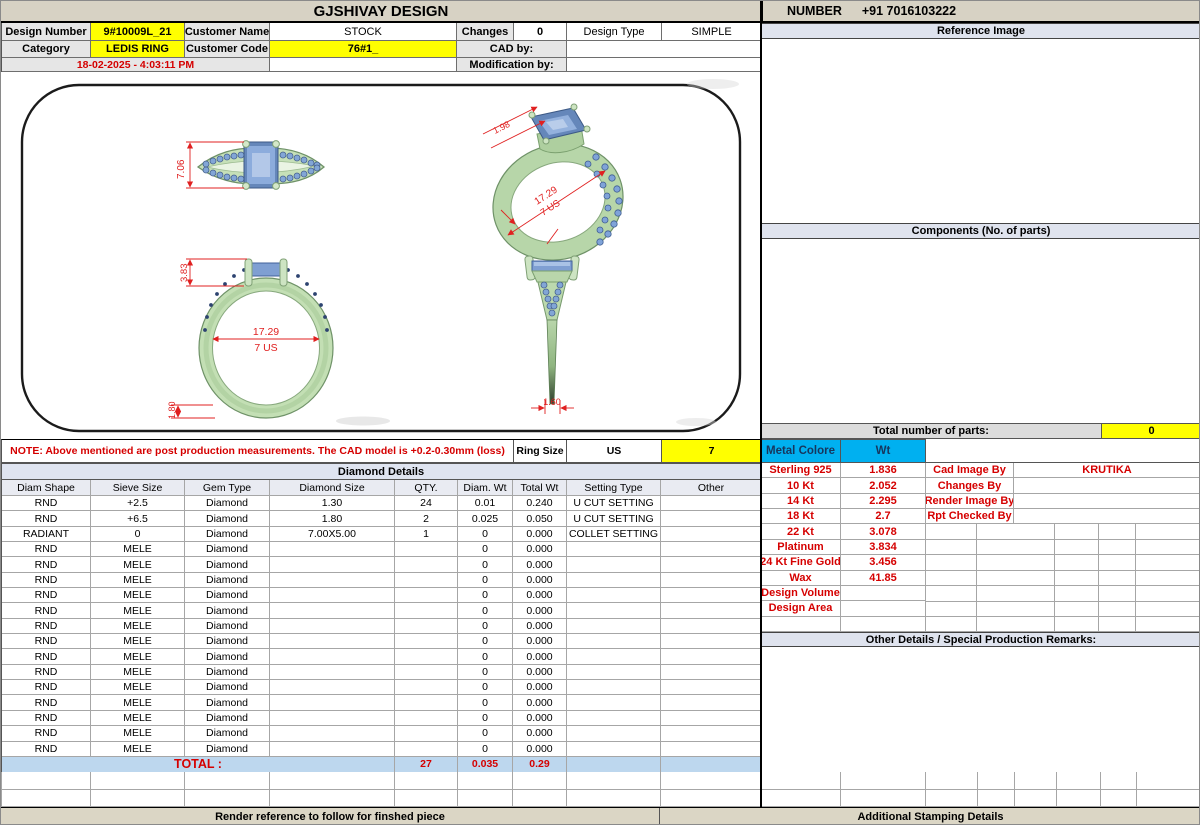  Describe the element at coordinates (801, 593) in the screenshot. I see `cell: Design Volume` at that location.